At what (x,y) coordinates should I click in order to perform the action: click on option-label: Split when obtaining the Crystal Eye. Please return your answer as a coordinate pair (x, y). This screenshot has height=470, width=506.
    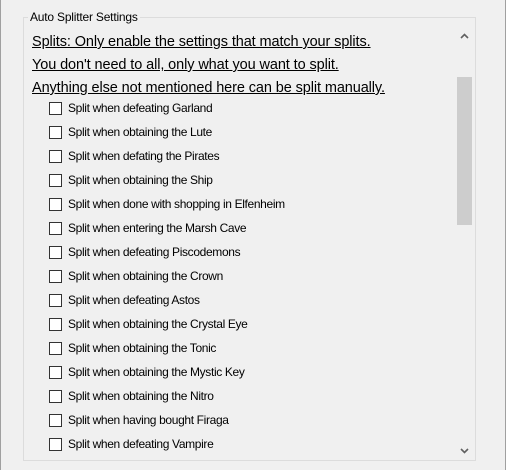
    Looking at the image, I should click on (158, 324).